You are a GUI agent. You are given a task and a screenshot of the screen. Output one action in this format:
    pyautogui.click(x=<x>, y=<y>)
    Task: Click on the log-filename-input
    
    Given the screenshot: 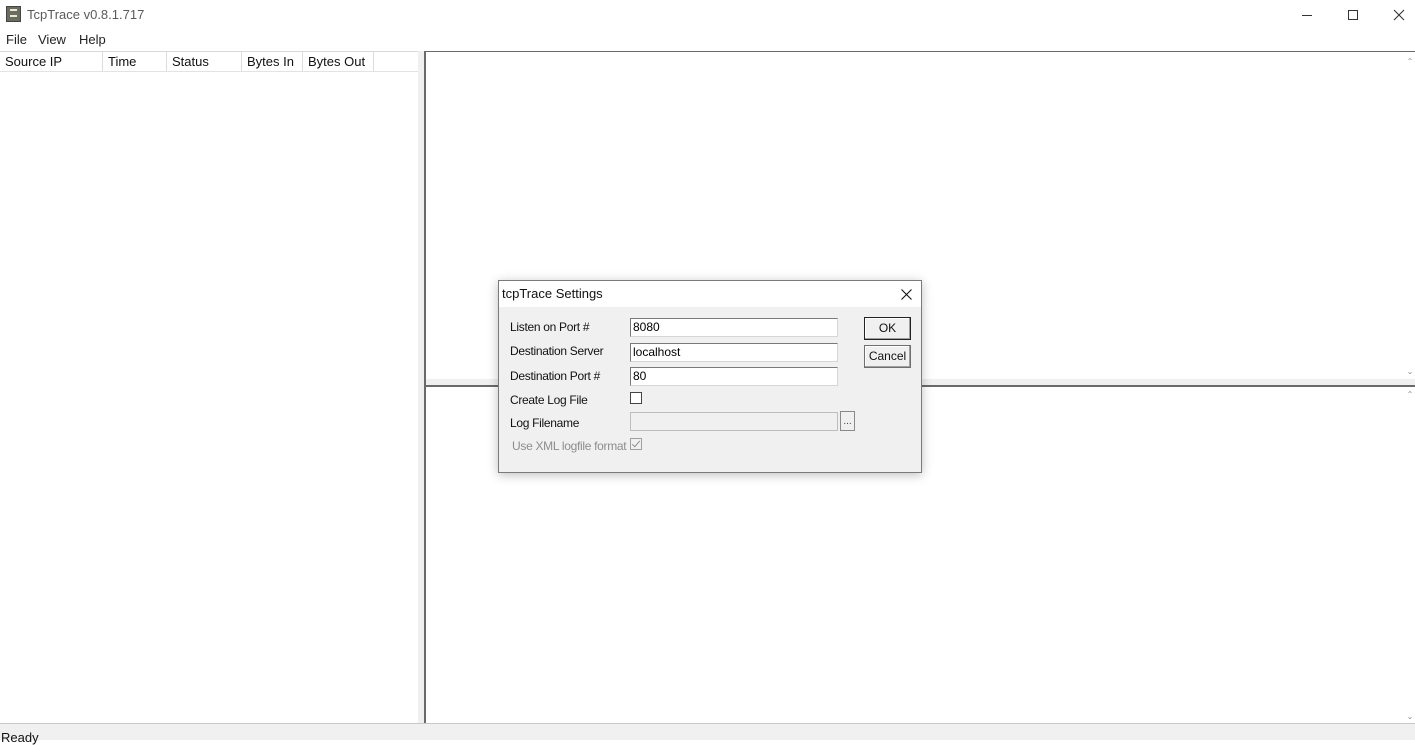 What is the action you would take?
    pyautogui.click(x=734, y=421)
    